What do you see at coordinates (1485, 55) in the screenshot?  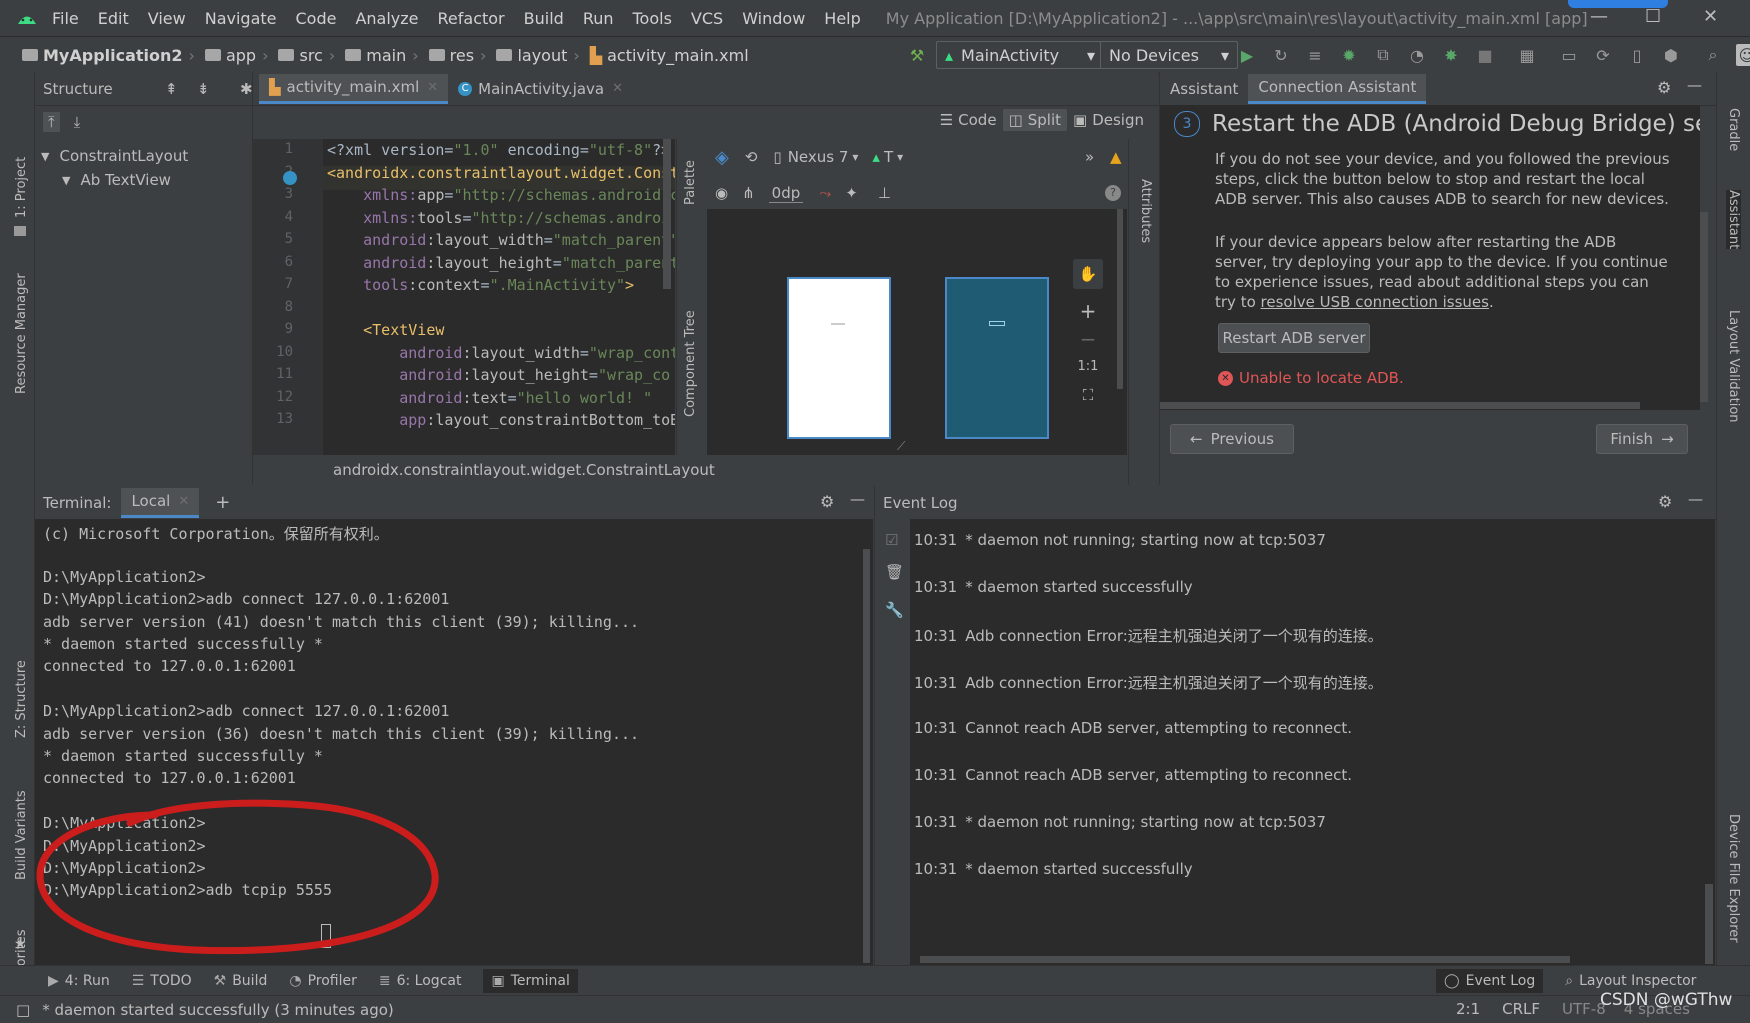 I see `stop-icon: ■` at bounding box center [1485, 55].